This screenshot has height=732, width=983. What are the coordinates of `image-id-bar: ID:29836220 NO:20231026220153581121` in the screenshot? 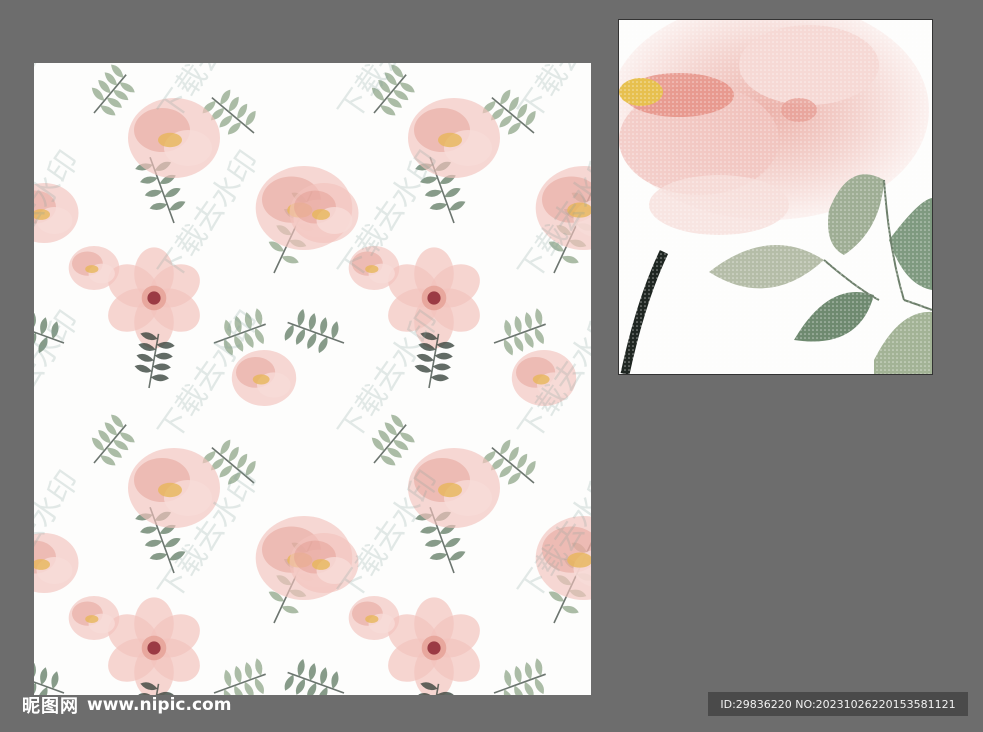 It's located at (838, 704).